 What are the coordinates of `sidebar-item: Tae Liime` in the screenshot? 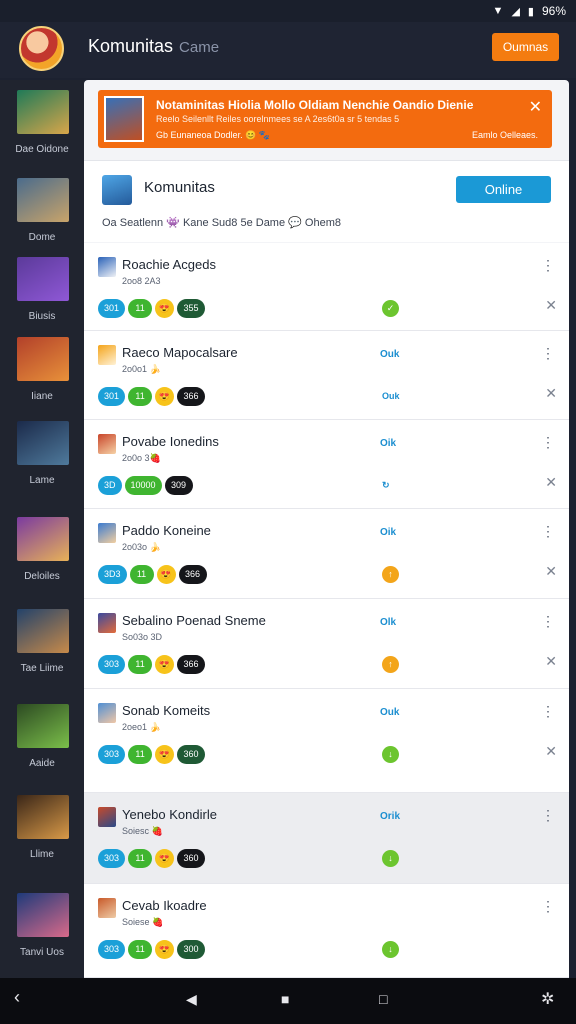 It's located at (42, 649).